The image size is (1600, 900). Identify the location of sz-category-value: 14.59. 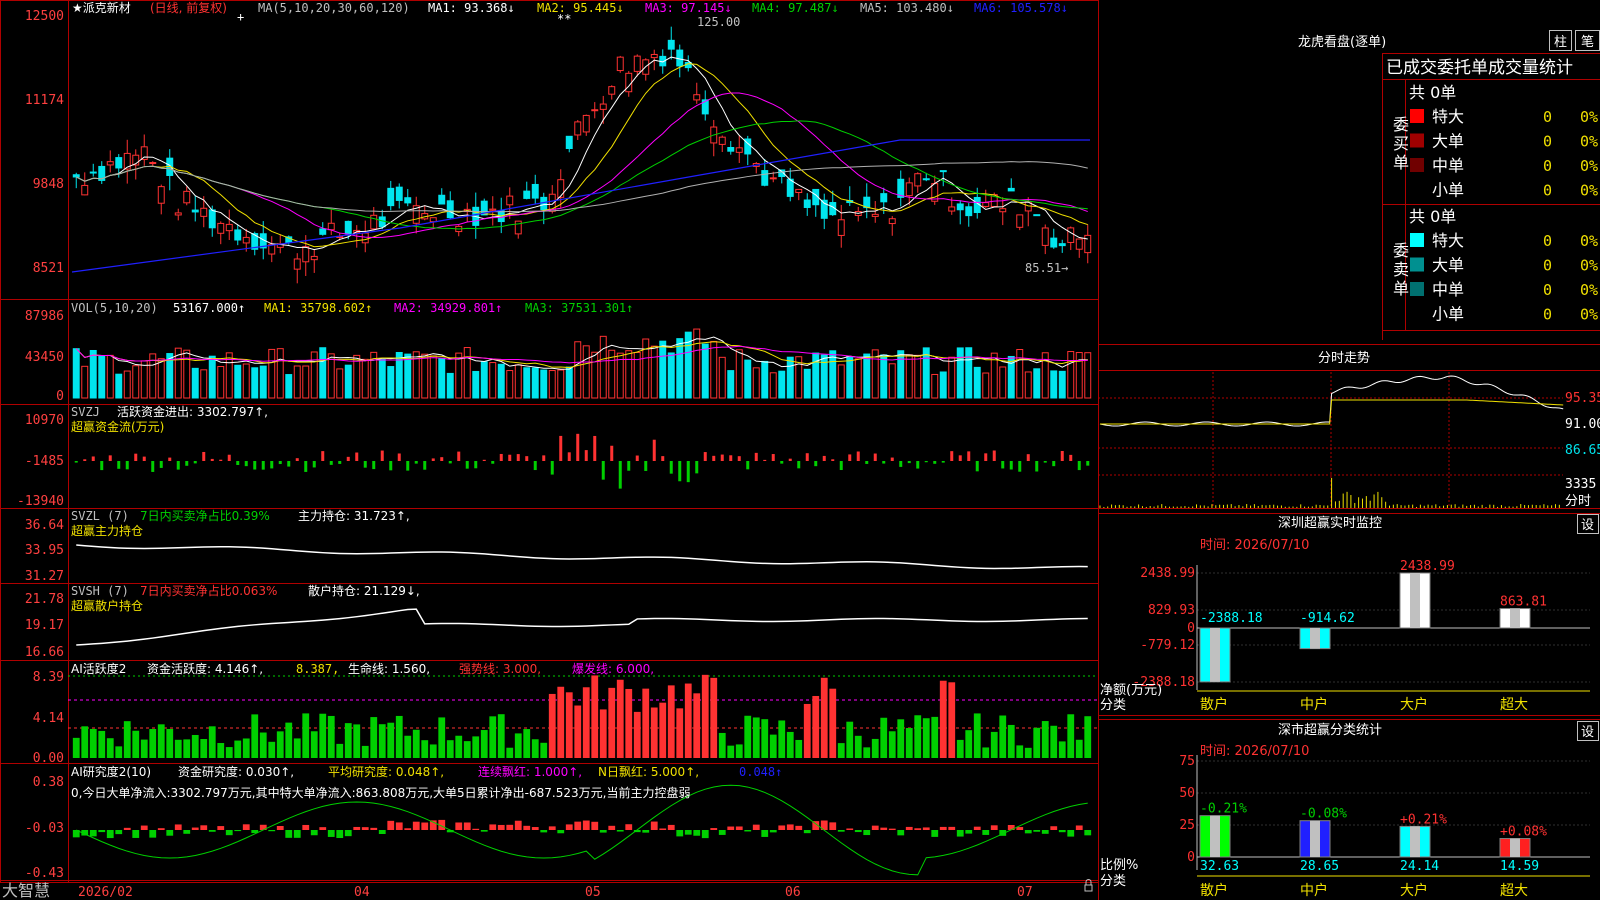
(1519, 866).